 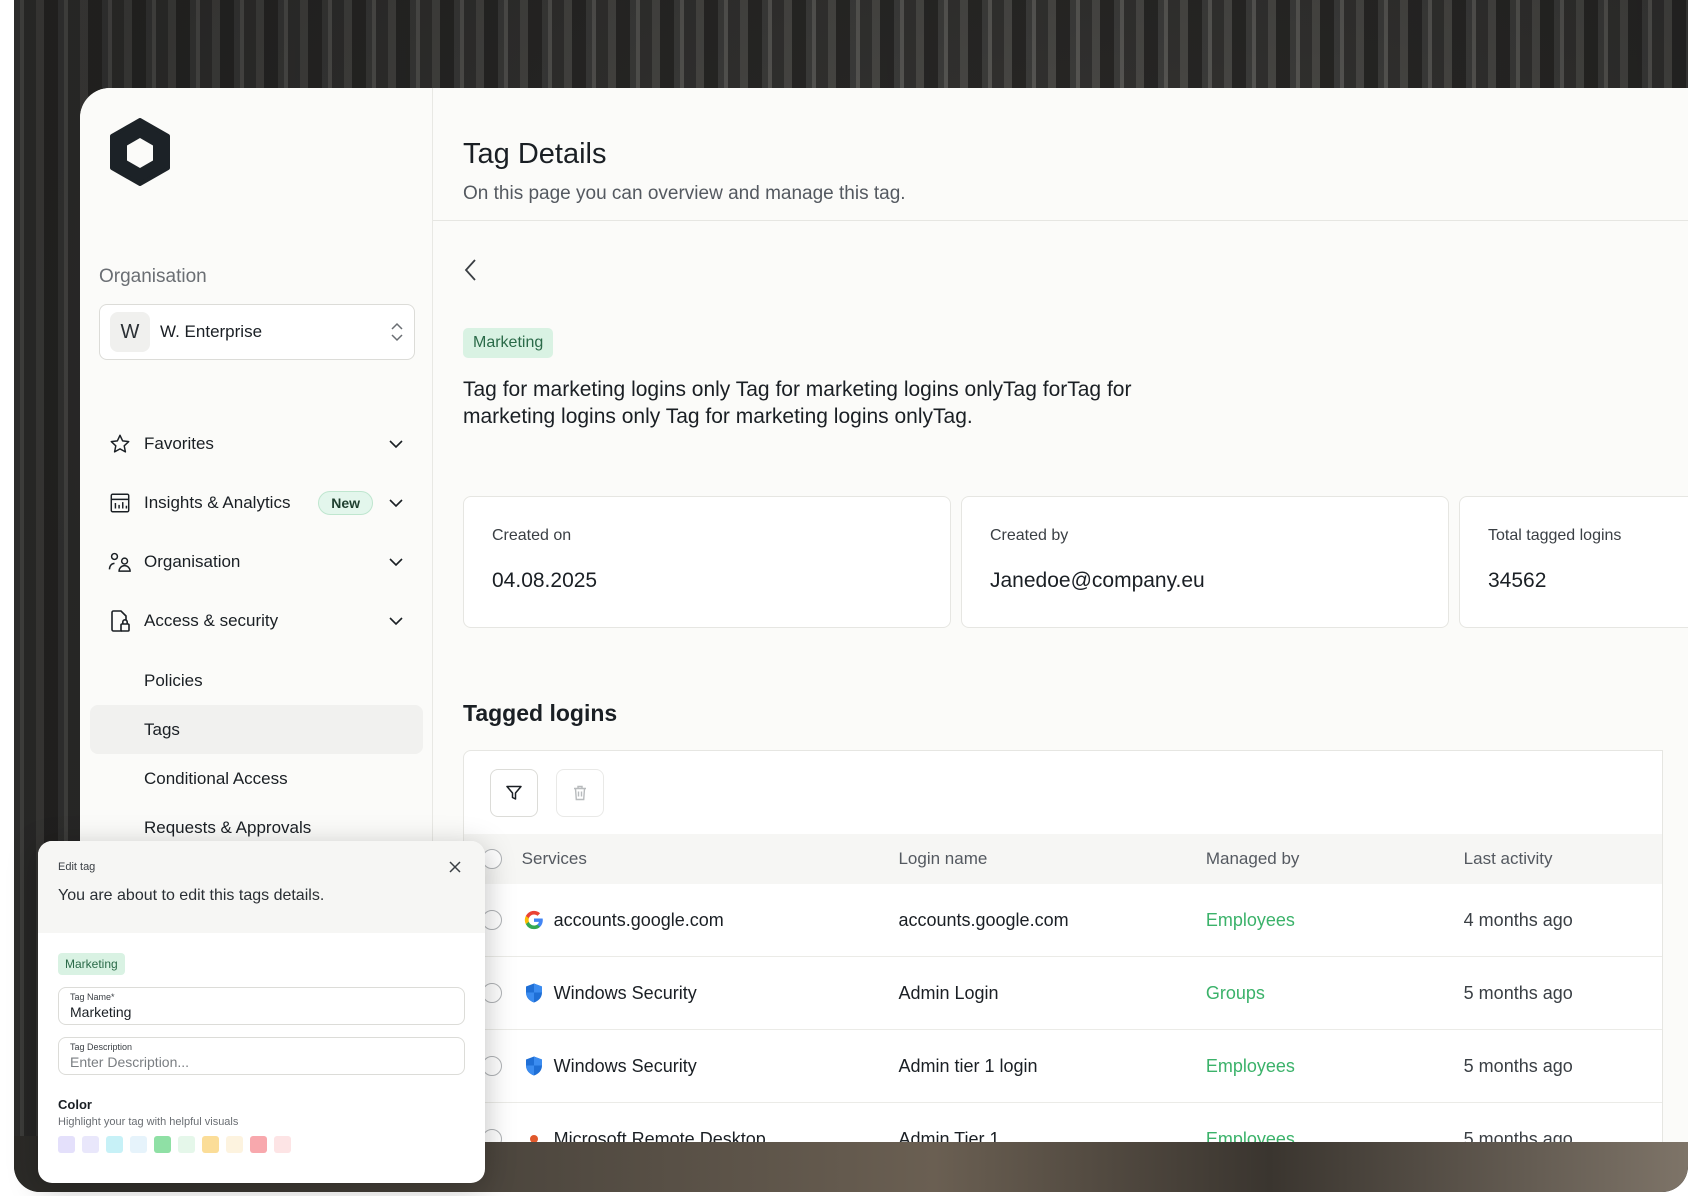 I want to click on lock-document-icon, so click(x=120, y=621).